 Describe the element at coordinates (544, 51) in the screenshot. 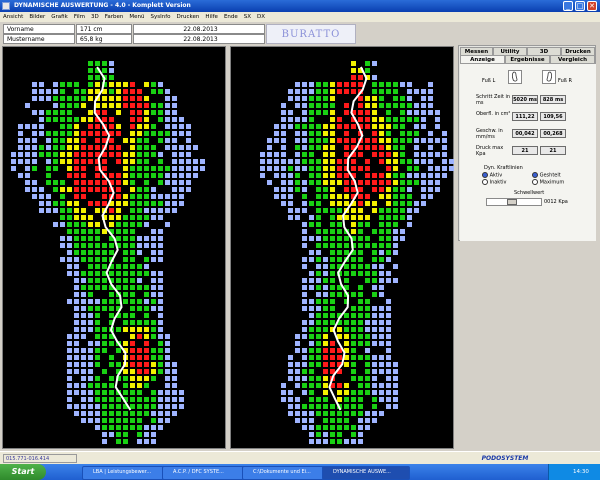

I see `tab-3d: 3D` at that location.